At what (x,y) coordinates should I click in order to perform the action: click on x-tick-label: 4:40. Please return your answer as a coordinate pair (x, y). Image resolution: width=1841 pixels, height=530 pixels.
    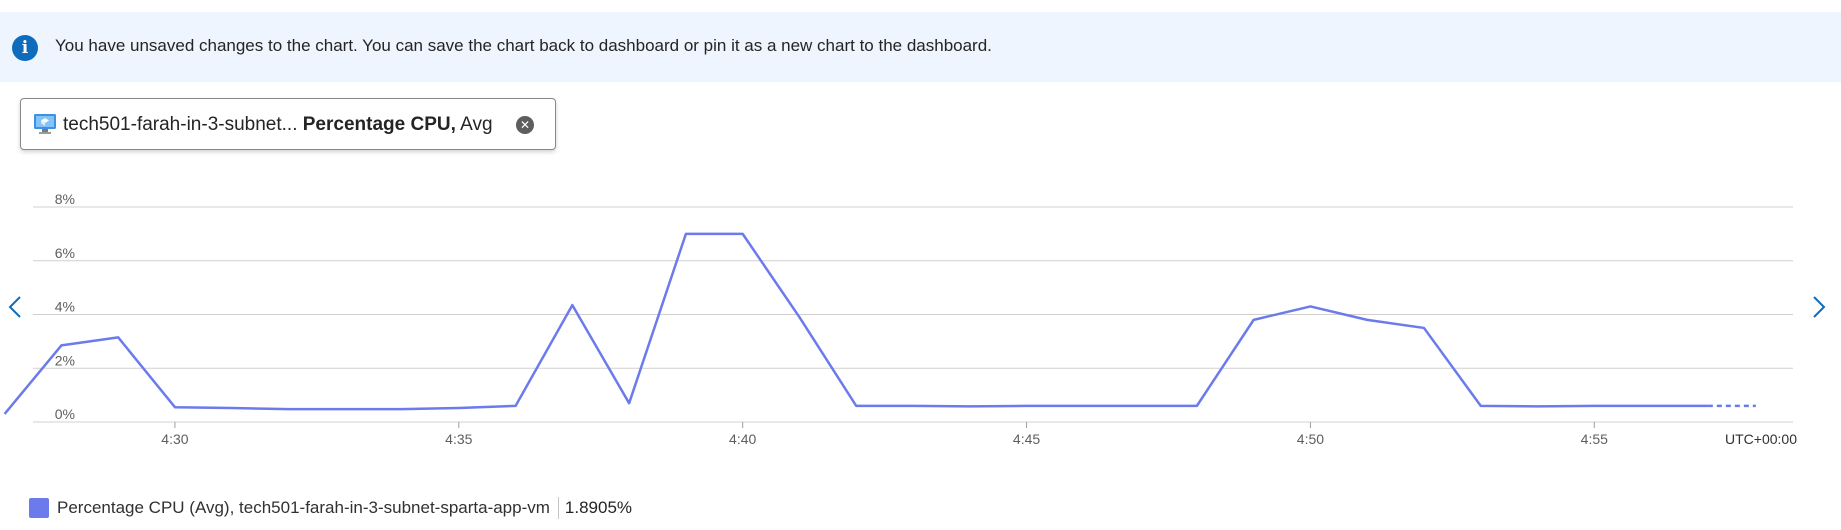
    Looking at the image, I should click on (742, 439).